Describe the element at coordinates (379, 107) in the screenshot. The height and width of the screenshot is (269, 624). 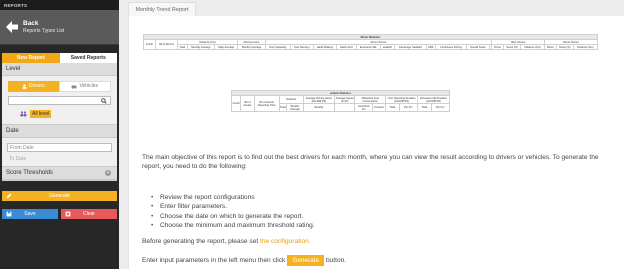
I see `v-col-km-liter: Km/Liter` at that location.